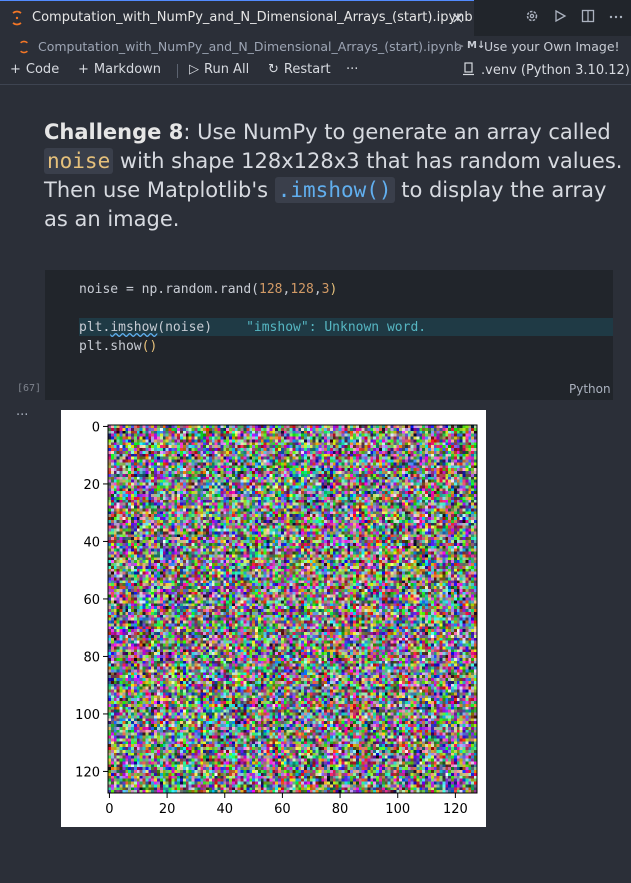  Describe the element at coordinates (167, 809) in the screenshot. I see `x-tick-label: 20` at that location.